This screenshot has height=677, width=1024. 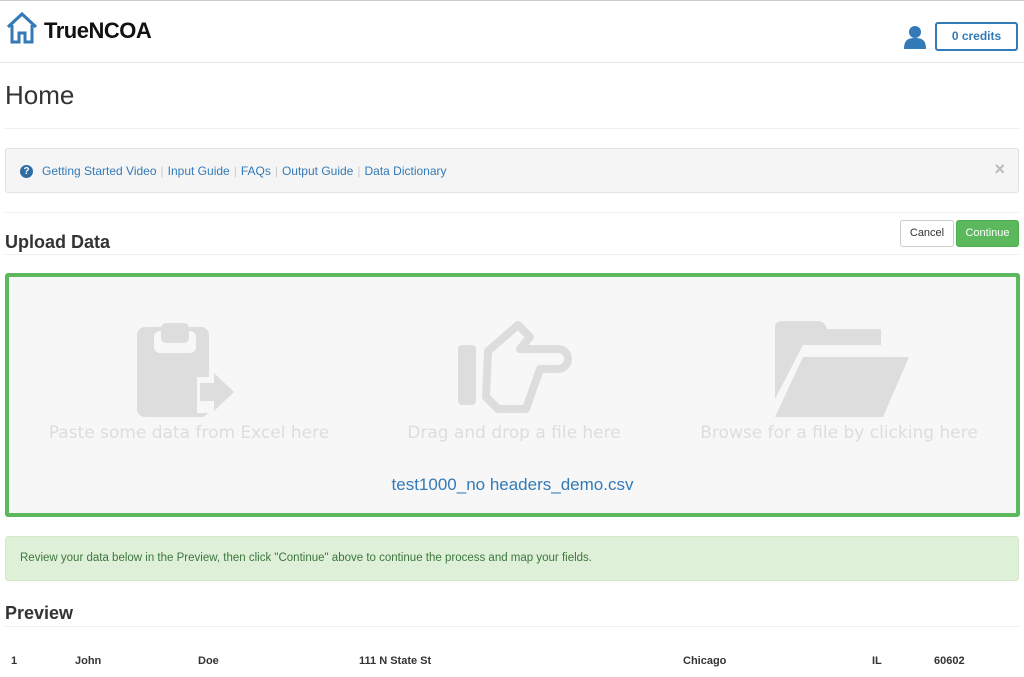 I want to click on cell-state: IL, so click(x=877, y=661).